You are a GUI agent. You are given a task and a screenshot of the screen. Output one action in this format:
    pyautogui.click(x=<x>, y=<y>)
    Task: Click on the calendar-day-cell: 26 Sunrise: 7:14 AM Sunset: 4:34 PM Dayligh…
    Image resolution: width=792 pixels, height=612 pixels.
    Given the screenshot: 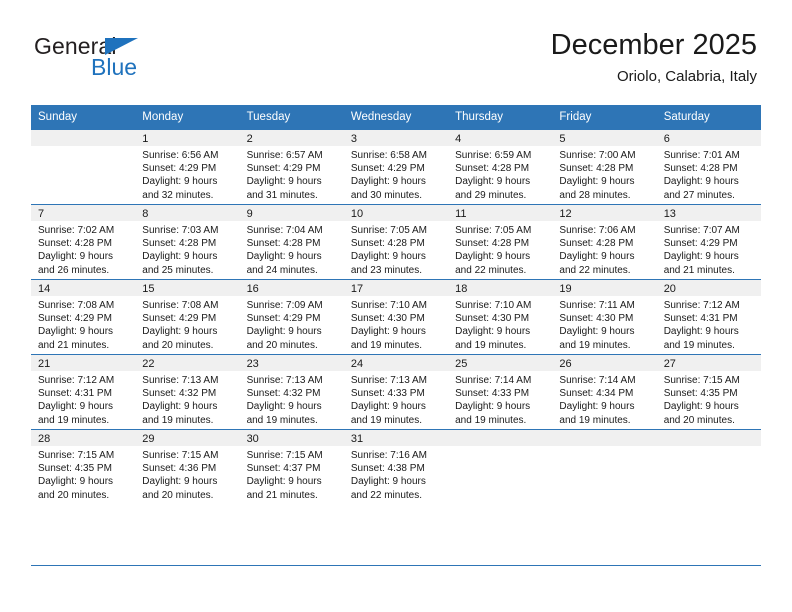 What is the action you would take?
    pyautogui.click(x=604, y=392)
    